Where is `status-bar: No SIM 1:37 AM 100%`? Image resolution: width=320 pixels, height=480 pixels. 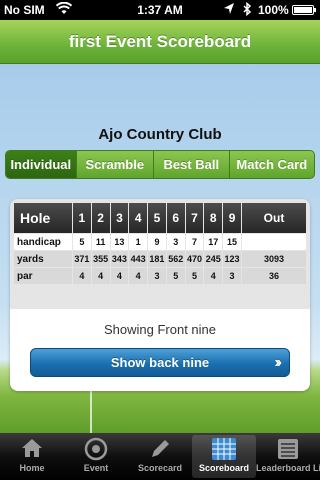 status-bar: No SIM 1:37 AM 100% is located at coordinates (160, 10).